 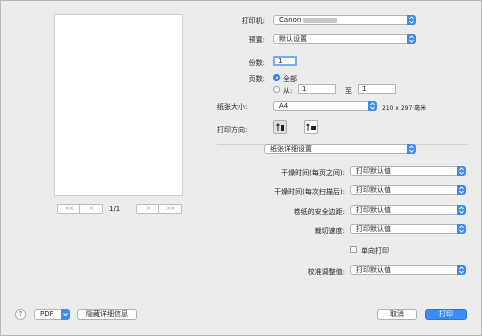 I want to click on pages-label: 页数:, so click(x=256, y=79).